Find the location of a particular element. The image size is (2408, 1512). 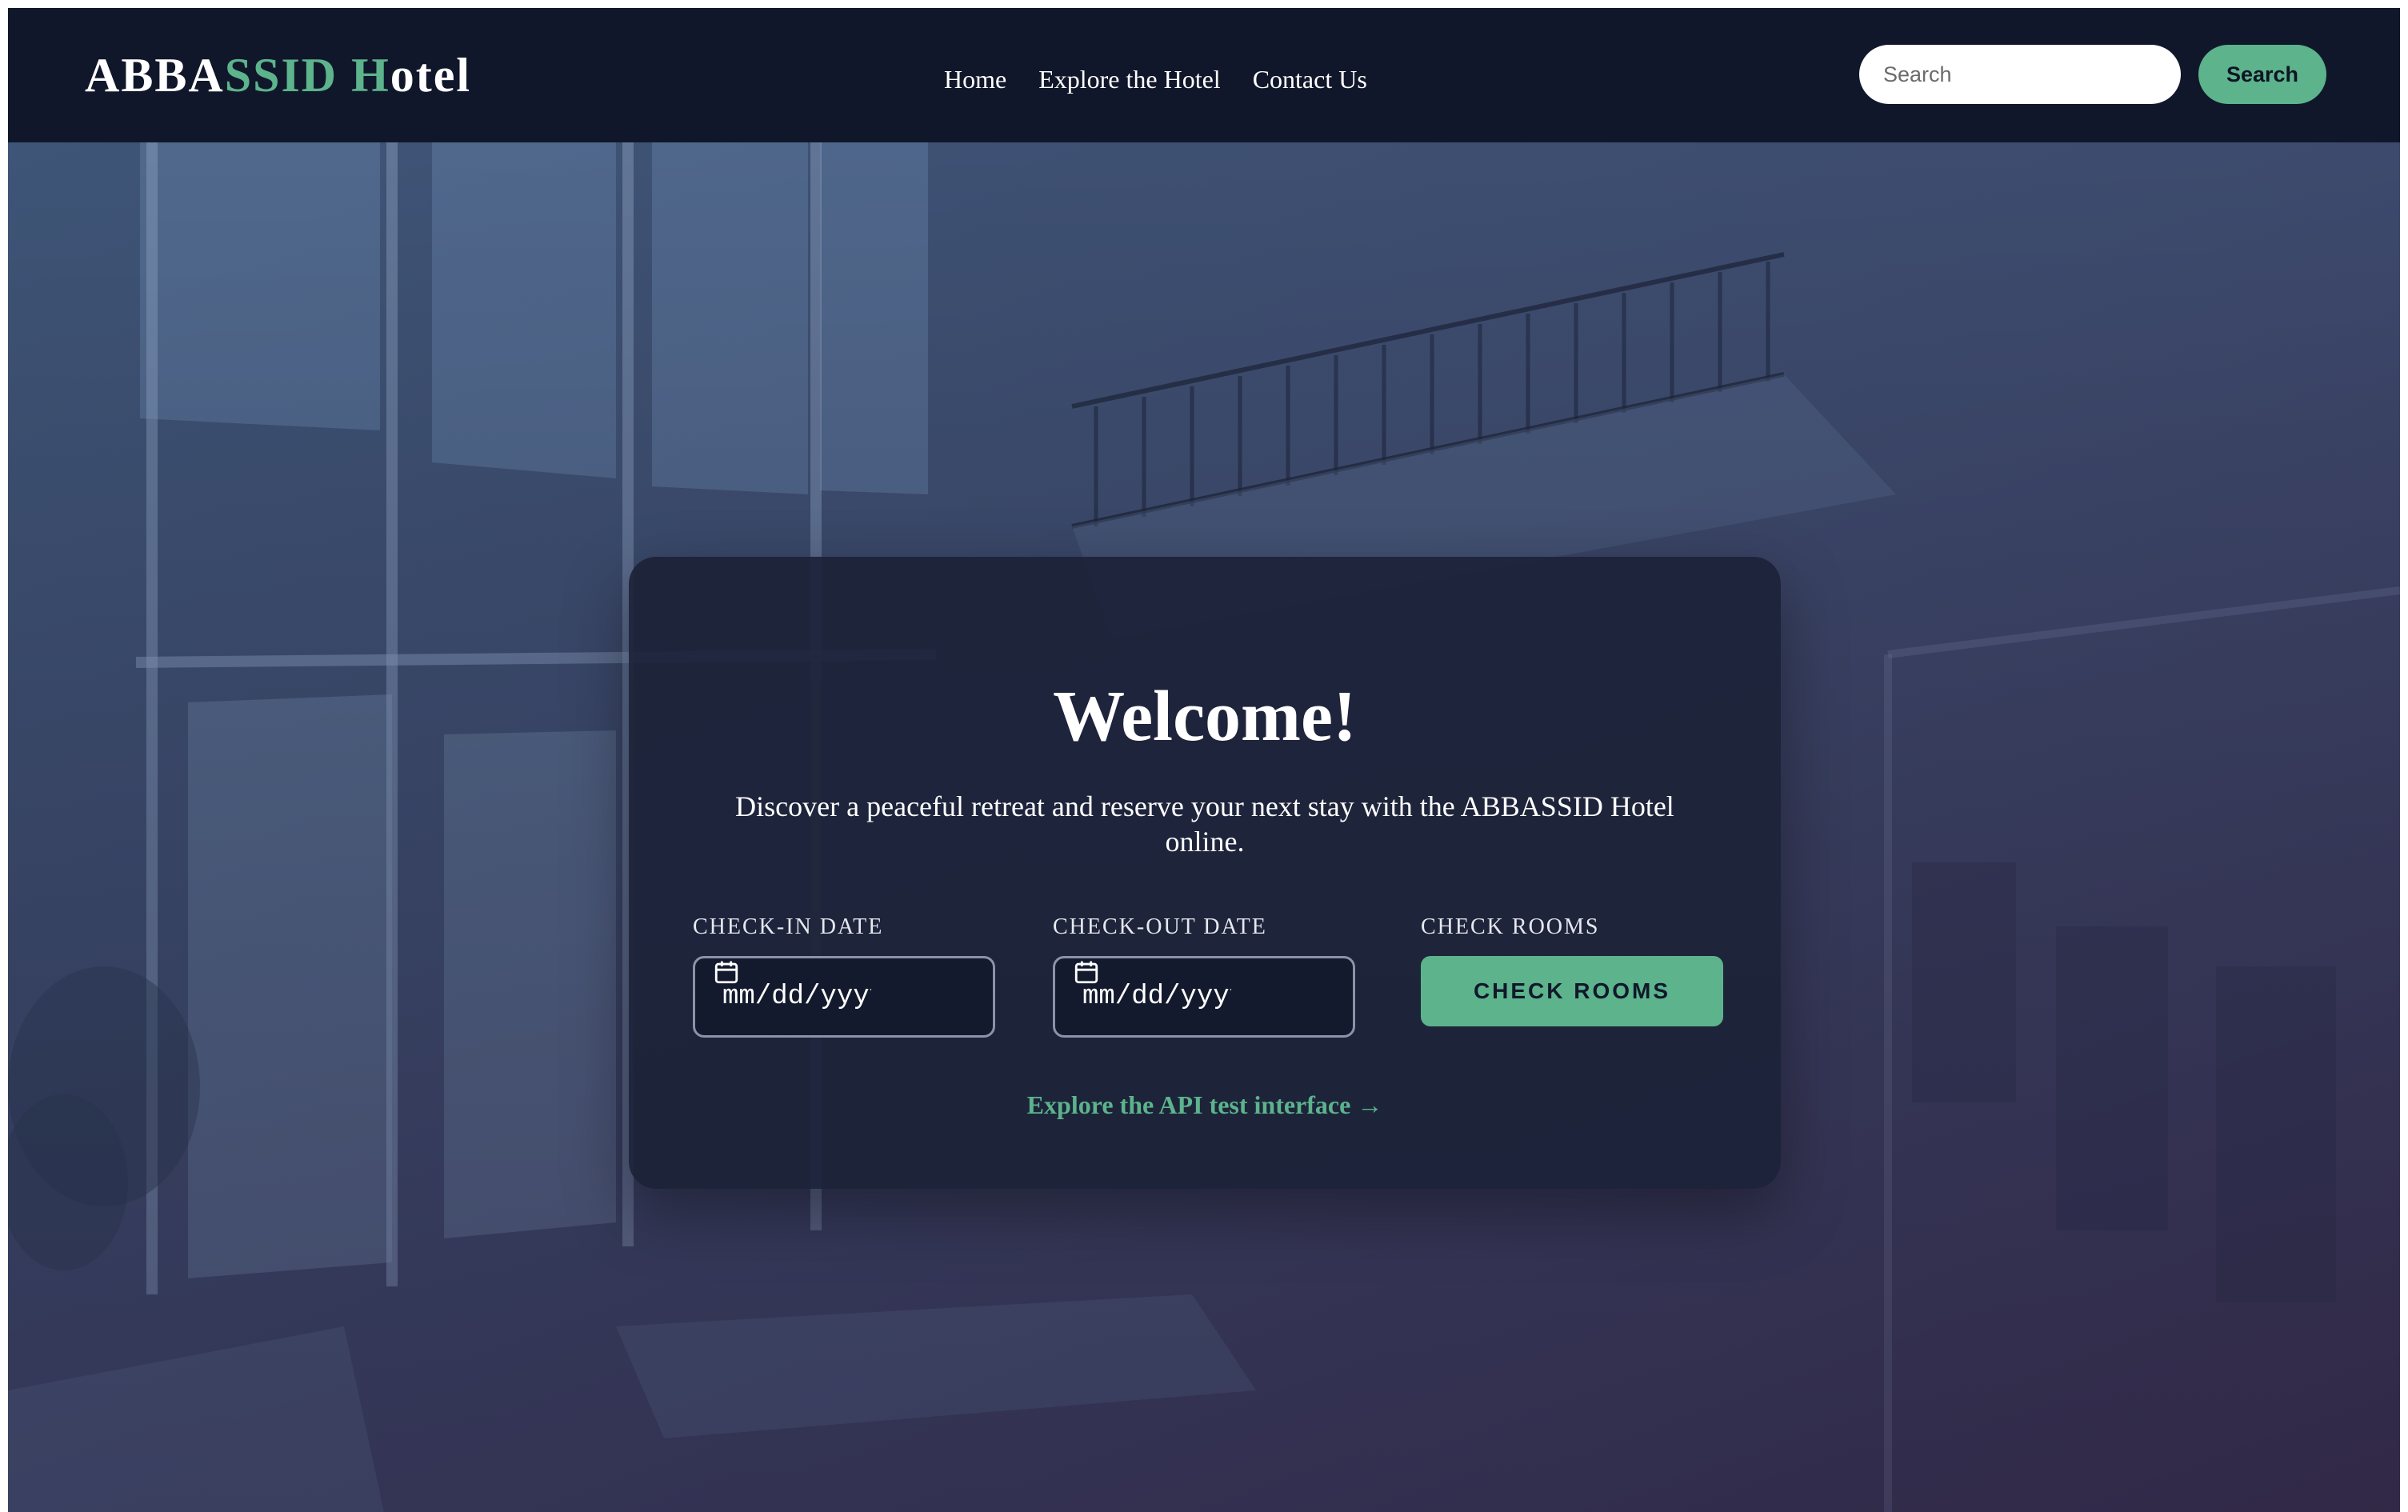

checkin-date-input: mm/dd/yyyy is located at coordinates (844, 997).